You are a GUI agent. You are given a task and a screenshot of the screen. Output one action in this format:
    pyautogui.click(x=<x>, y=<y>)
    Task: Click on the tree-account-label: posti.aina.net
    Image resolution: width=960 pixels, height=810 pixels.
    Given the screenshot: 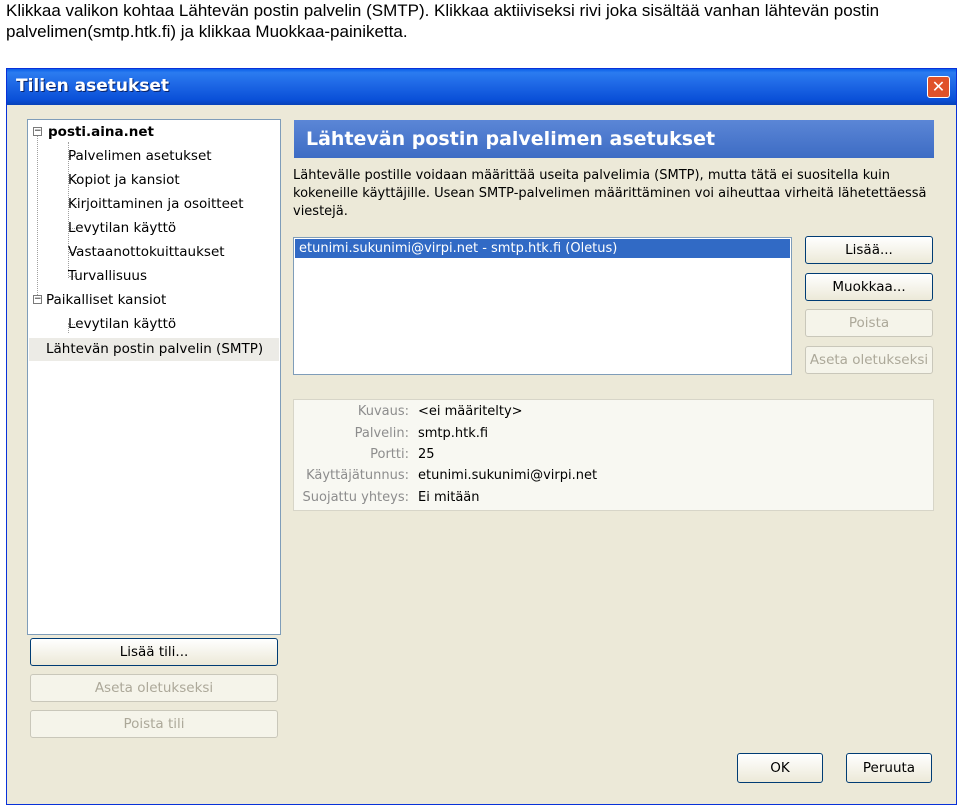 What is the action you would take?
    pyautogui.click(x=101, y=132)
    